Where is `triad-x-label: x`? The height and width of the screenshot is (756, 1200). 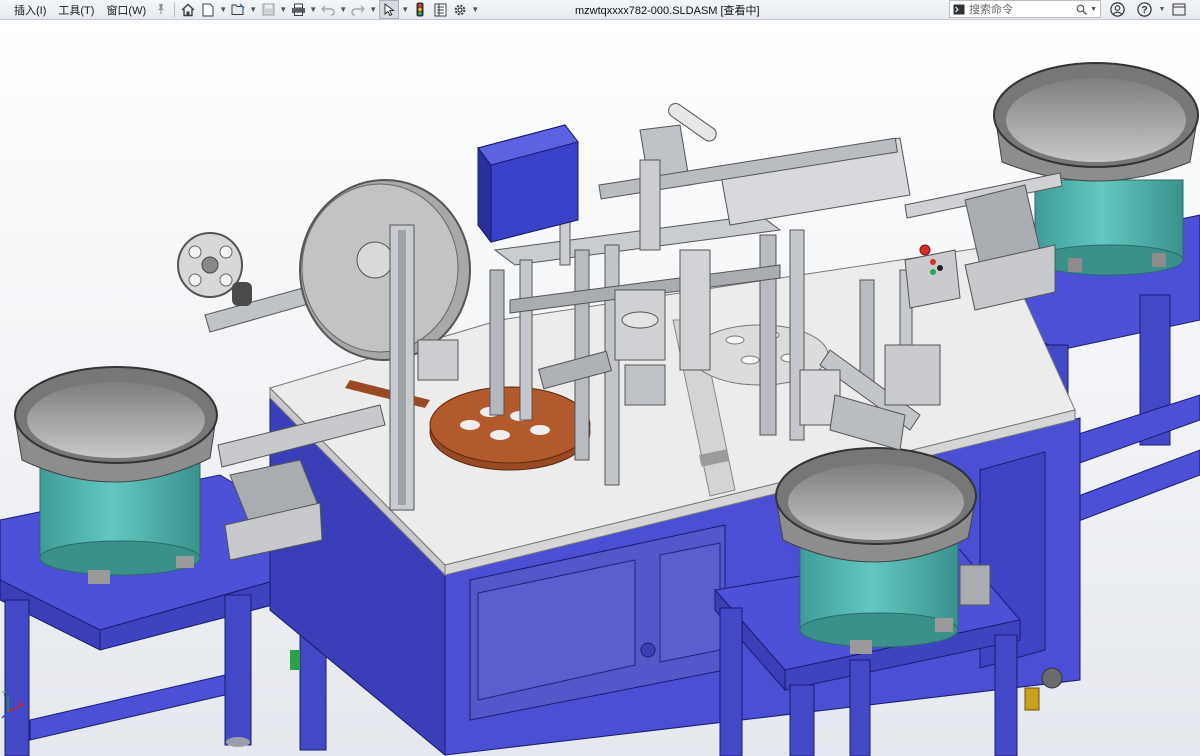 triad-x-label: x is located at coordinates (20, 702).